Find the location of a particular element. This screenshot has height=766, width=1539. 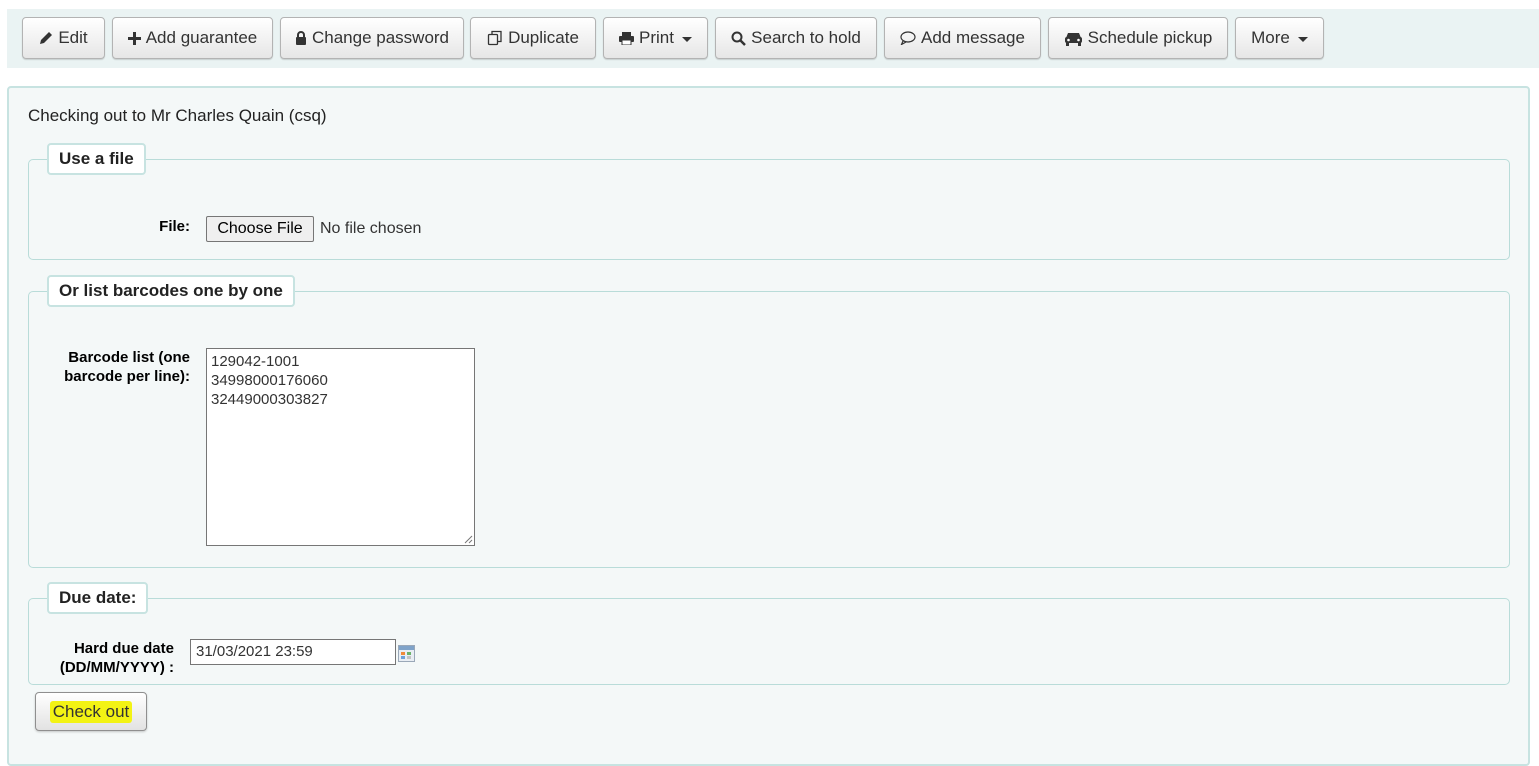

page-title: Checking out to Mr Charles Quain (csq) is located at coordinates (177, 115).